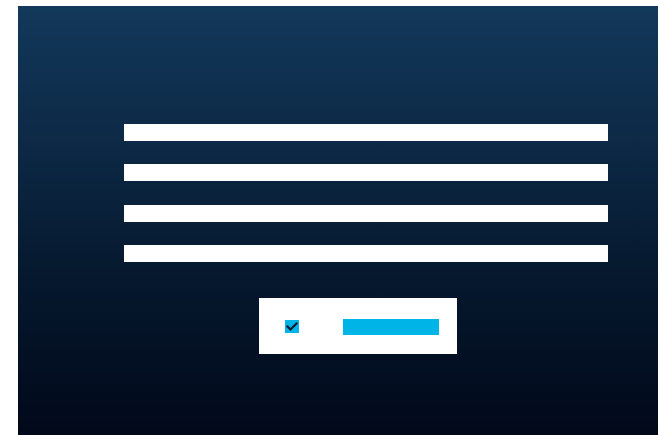 The width and height of the screenshot is (660, 435). What do you see at coordinates (391, 327) in the screenshot?
I see `submit-button` at bounding box center [391, 327].